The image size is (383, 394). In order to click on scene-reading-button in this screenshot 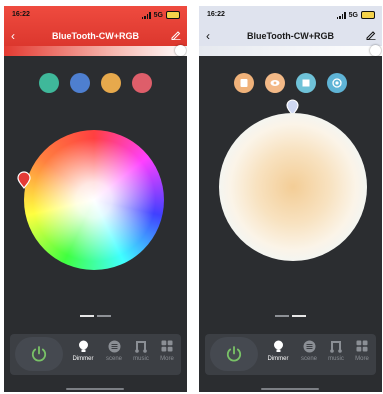, I will do `click(244, 83)`.